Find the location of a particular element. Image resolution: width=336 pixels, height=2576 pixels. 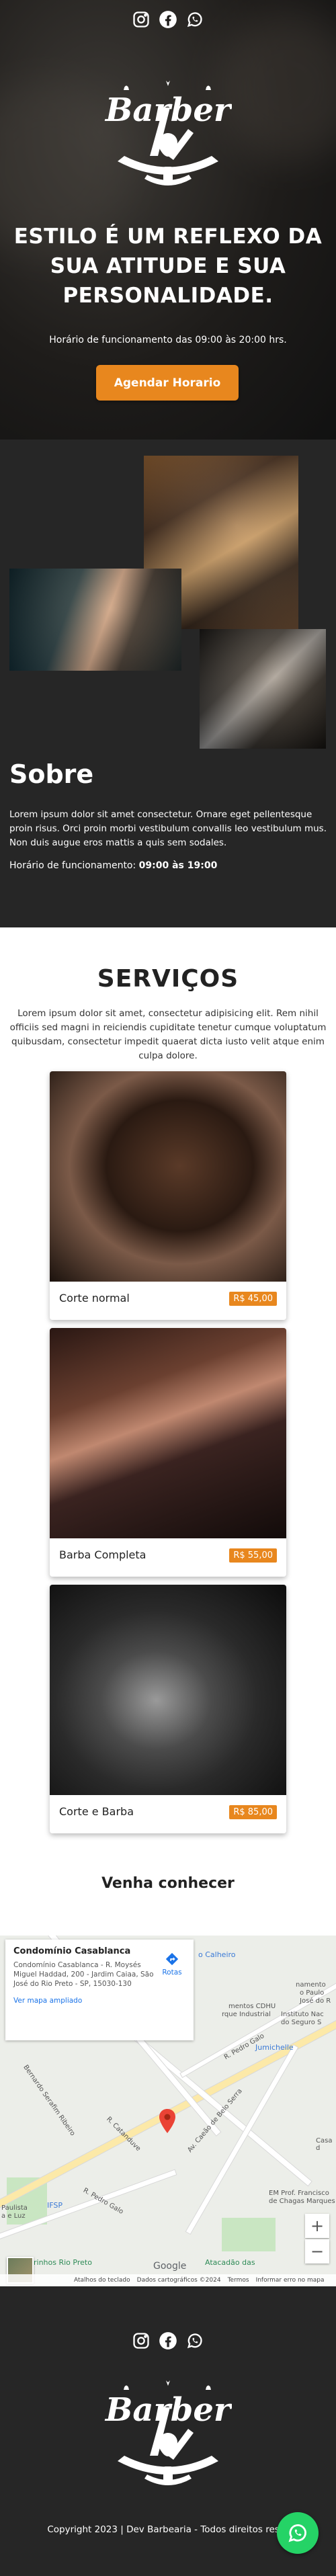

map-data-text: Dados cartográficos ©2024 is located at coordinates (178, 2280).